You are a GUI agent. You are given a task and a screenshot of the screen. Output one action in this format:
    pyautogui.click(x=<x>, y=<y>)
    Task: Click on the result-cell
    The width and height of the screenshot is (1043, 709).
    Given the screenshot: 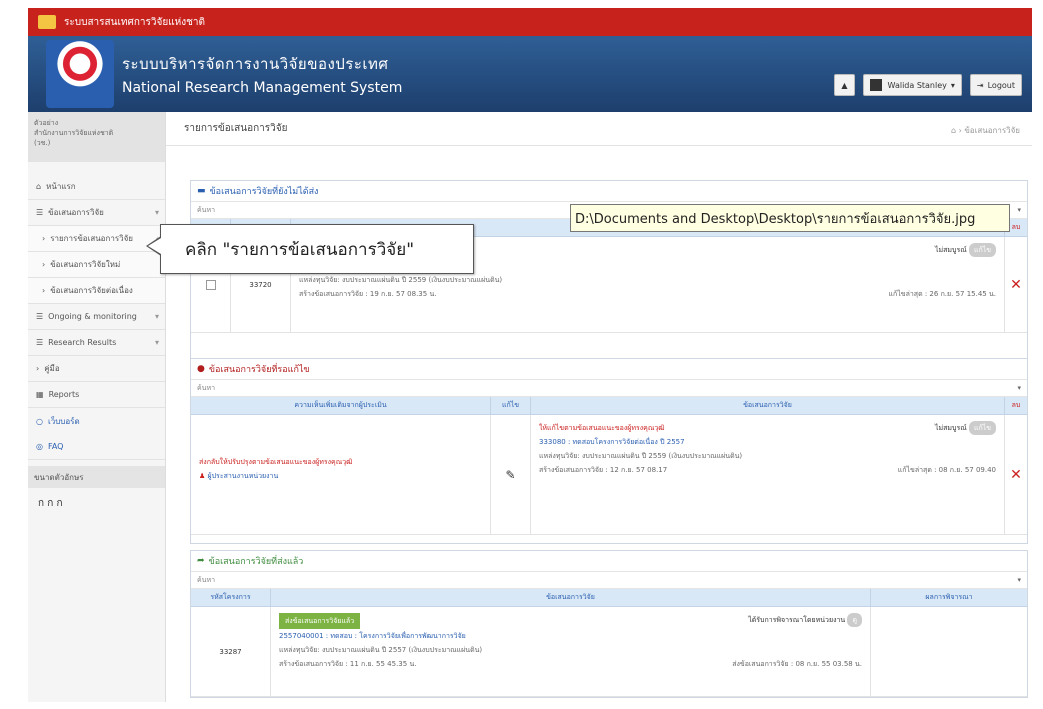 What is the action you would take?
    pyautogui.click(x=949, y=651)
    